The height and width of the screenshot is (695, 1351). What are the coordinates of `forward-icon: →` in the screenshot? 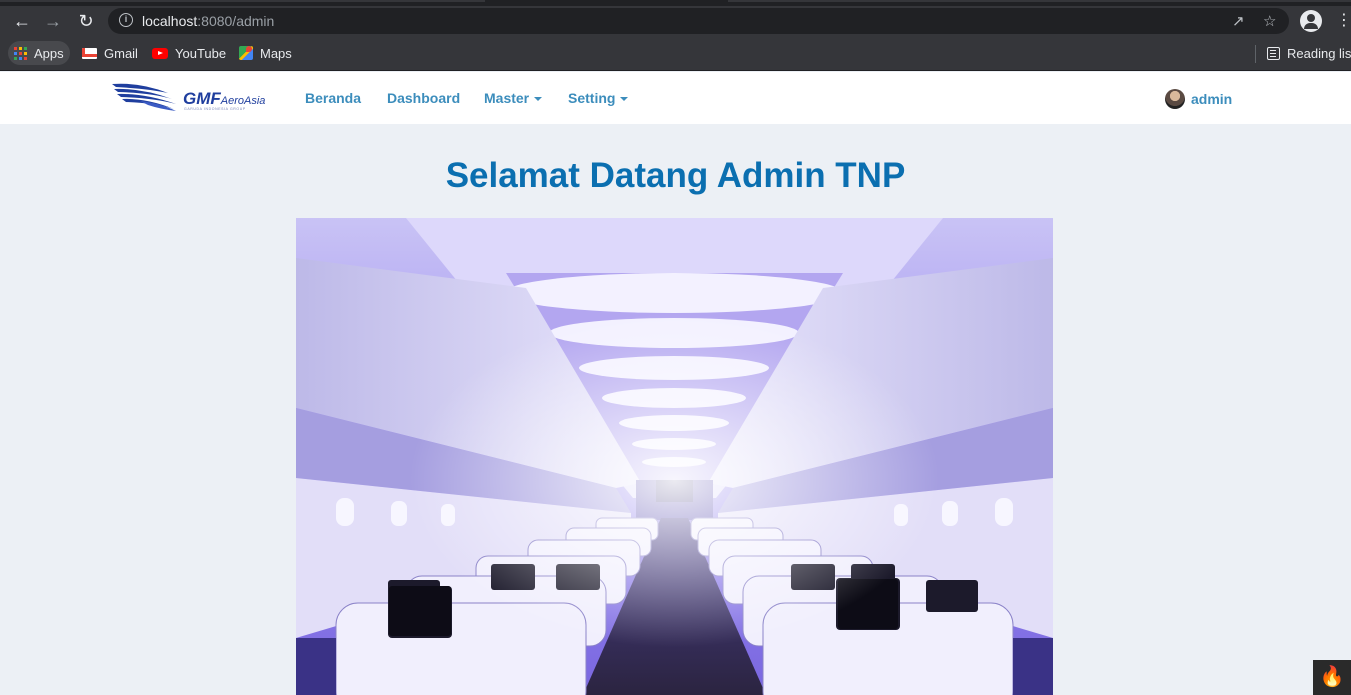 It's located at (53, 21).